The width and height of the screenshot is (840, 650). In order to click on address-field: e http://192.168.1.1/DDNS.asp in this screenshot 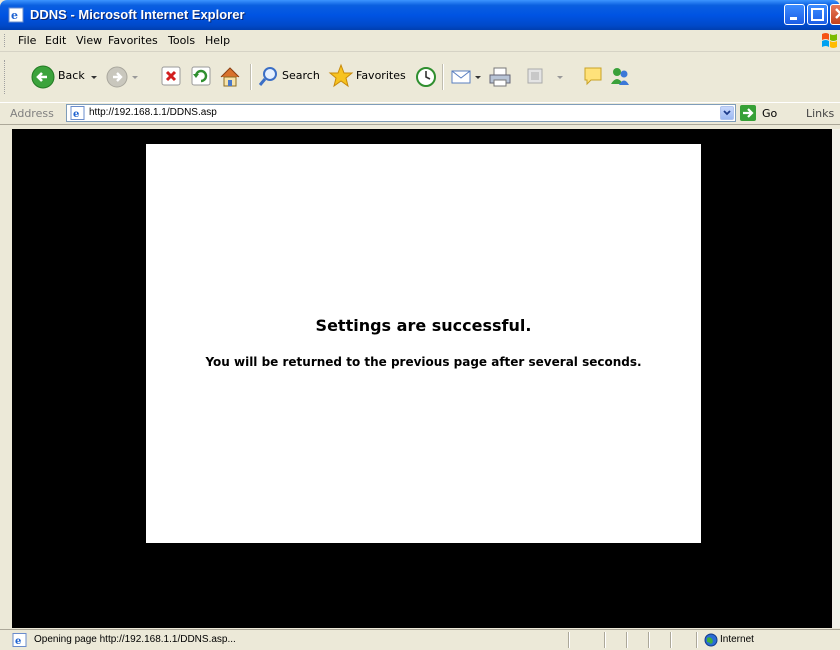, I will do `click(401, 113)`.